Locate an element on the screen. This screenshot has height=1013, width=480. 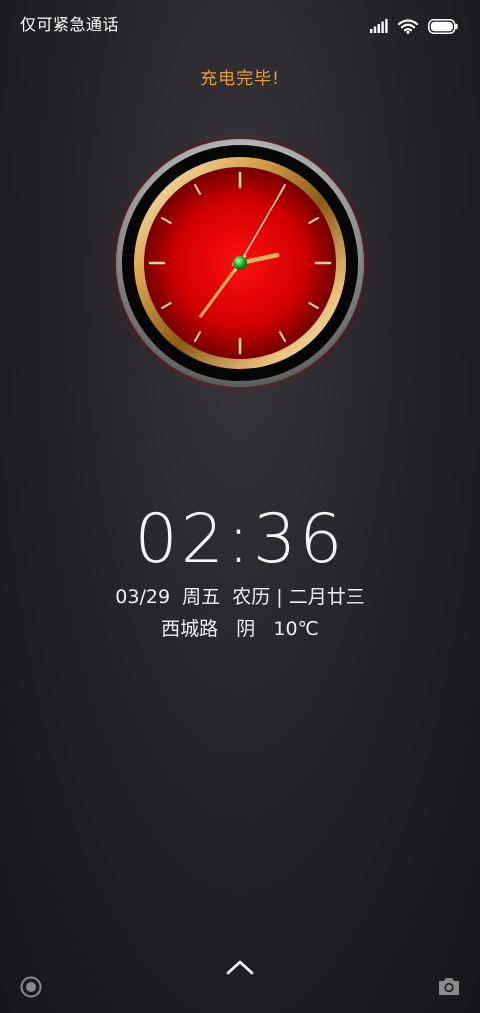
lunar-date: 二月廿三 is located at coordinates (326, 597).